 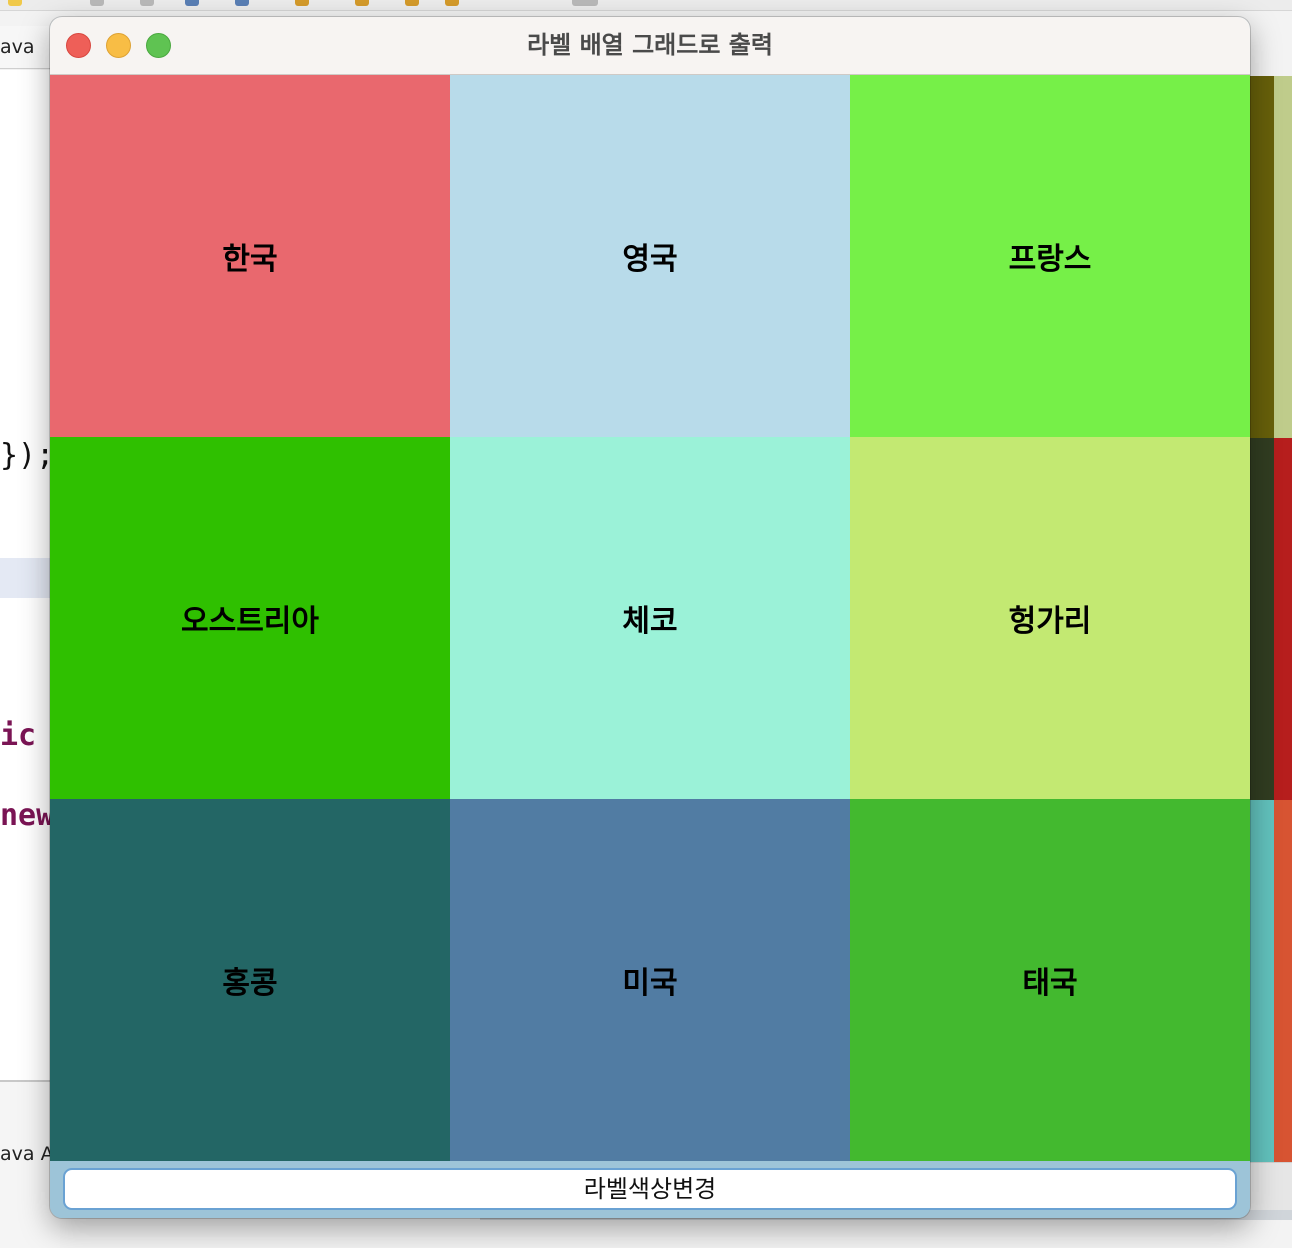 I want to click on code-line-keyword-new: new, so click(x=27, y=815).